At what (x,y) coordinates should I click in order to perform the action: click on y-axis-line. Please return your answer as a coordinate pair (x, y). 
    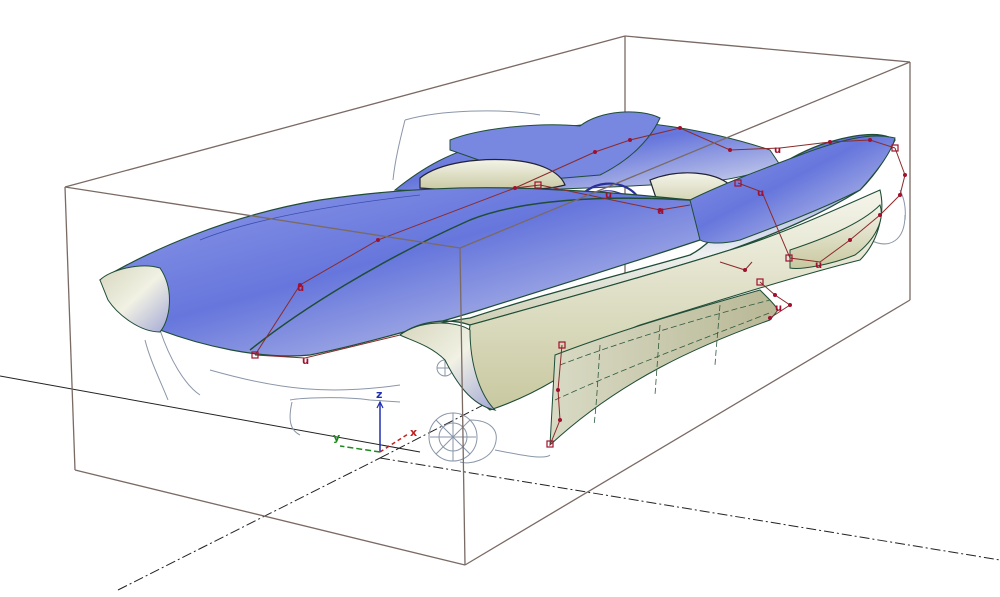
    Looking at the image, I should click on (360, 449).